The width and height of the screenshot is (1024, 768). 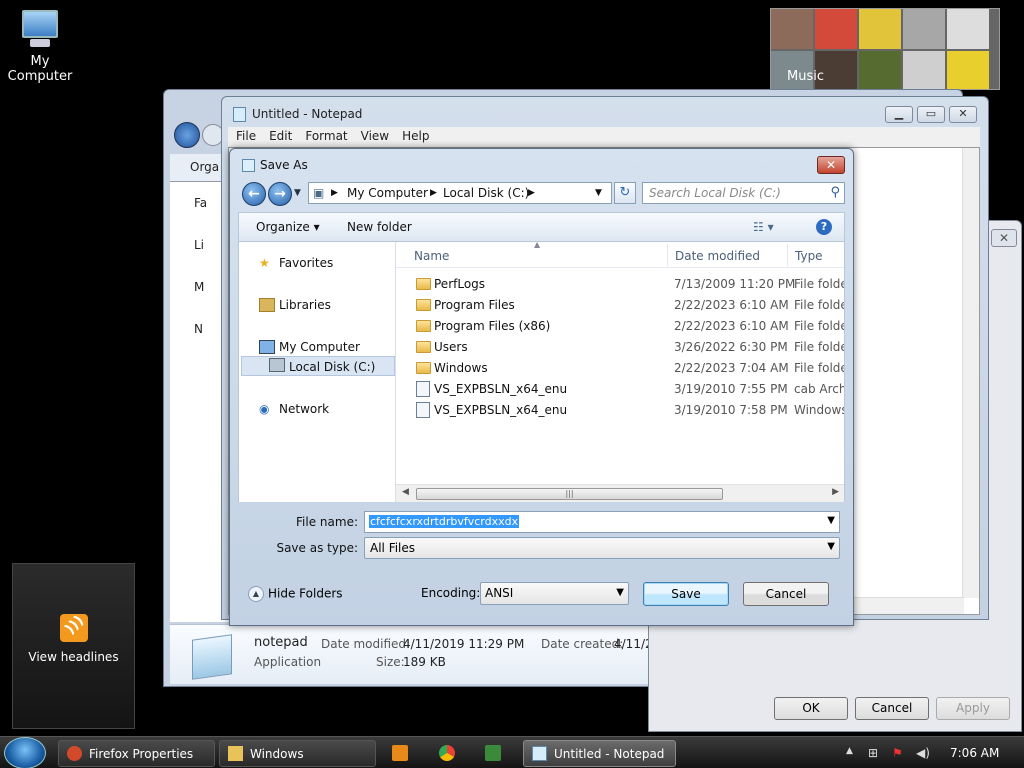 I want to click on nav-network: Network, so click(x=304, y=409).